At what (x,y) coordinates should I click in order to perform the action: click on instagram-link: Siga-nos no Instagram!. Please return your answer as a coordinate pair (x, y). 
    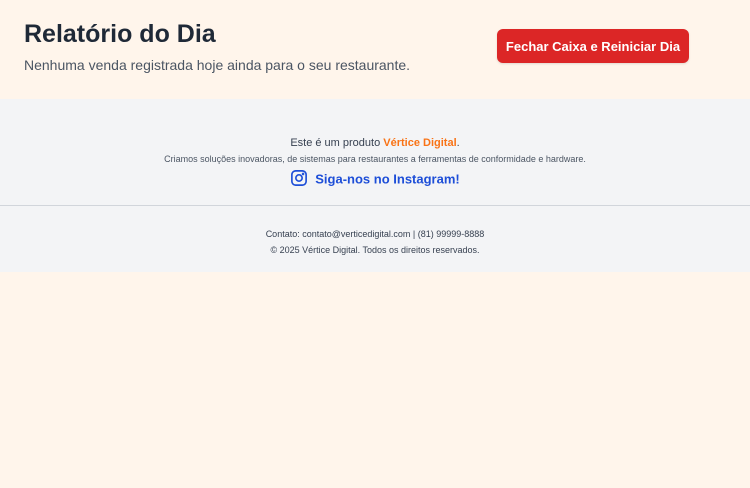
    Looking at the image, I should click on (375, 179).